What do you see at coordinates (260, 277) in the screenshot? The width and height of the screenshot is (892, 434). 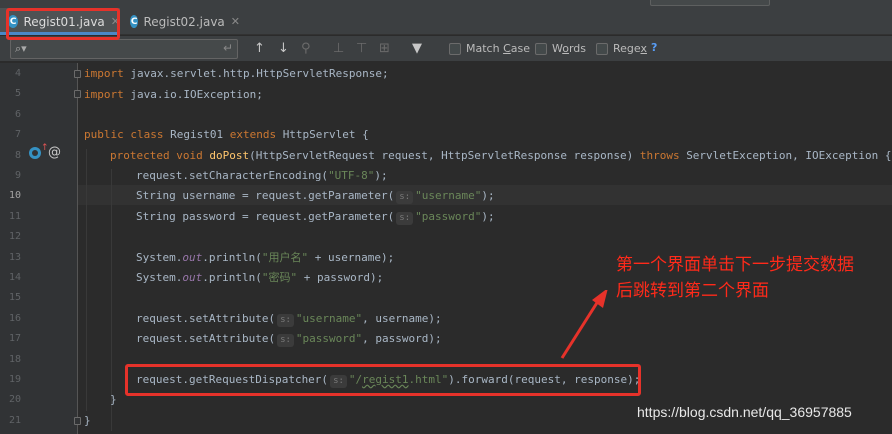 I see `code-line: System.out.println("密码" + password);` at bounding box center [260, 277].